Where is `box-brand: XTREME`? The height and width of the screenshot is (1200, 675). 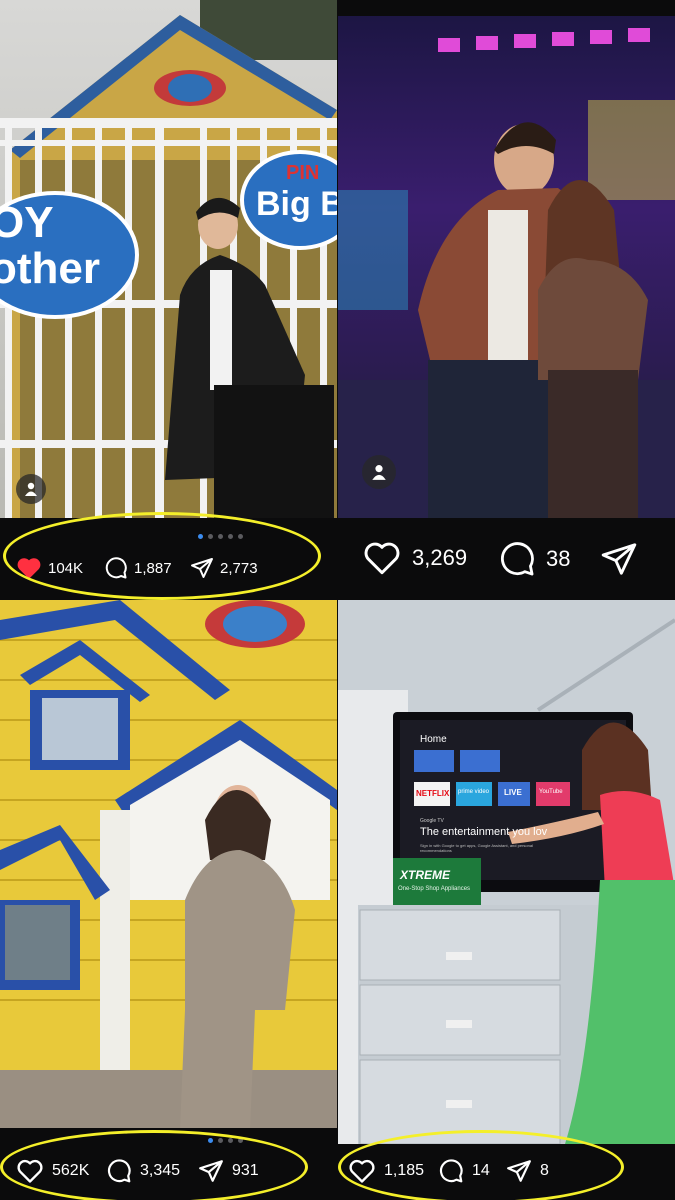
box-brand: XTREME is located at coordinates (425, 875).